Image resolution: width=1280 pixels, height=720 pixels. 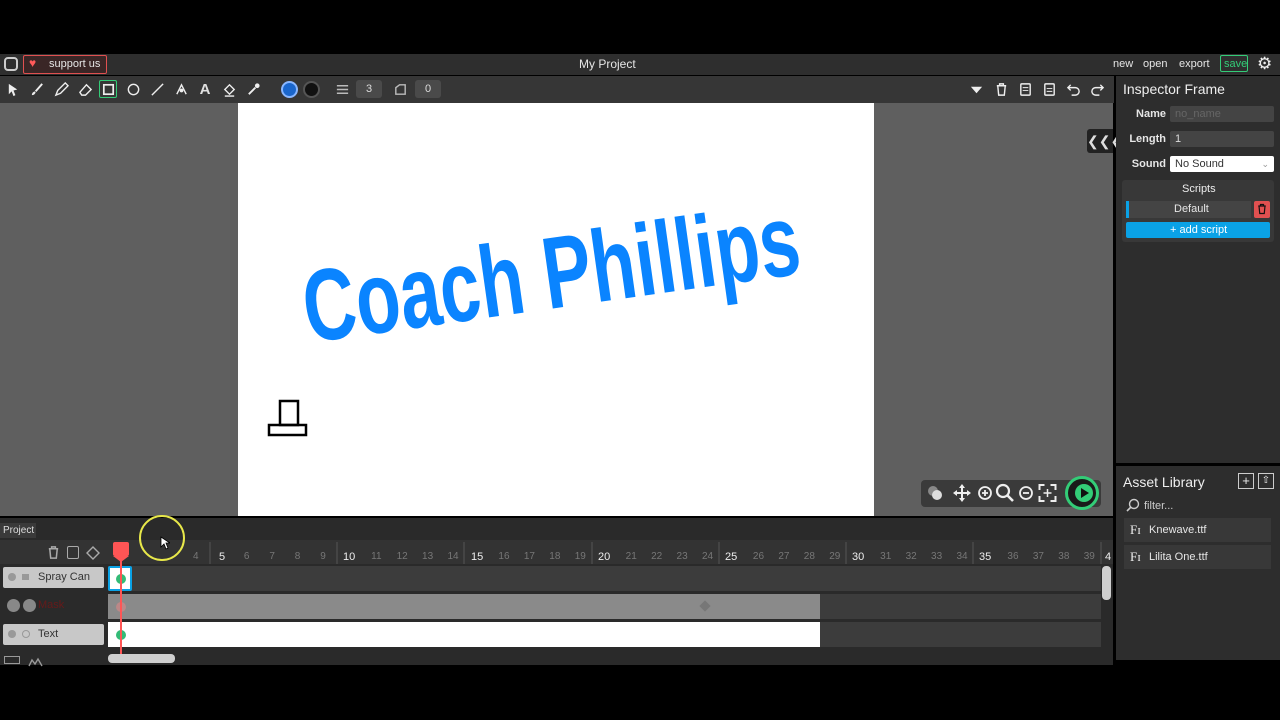 I want to click on fill-color-swatch, so click(x=289, y=89).